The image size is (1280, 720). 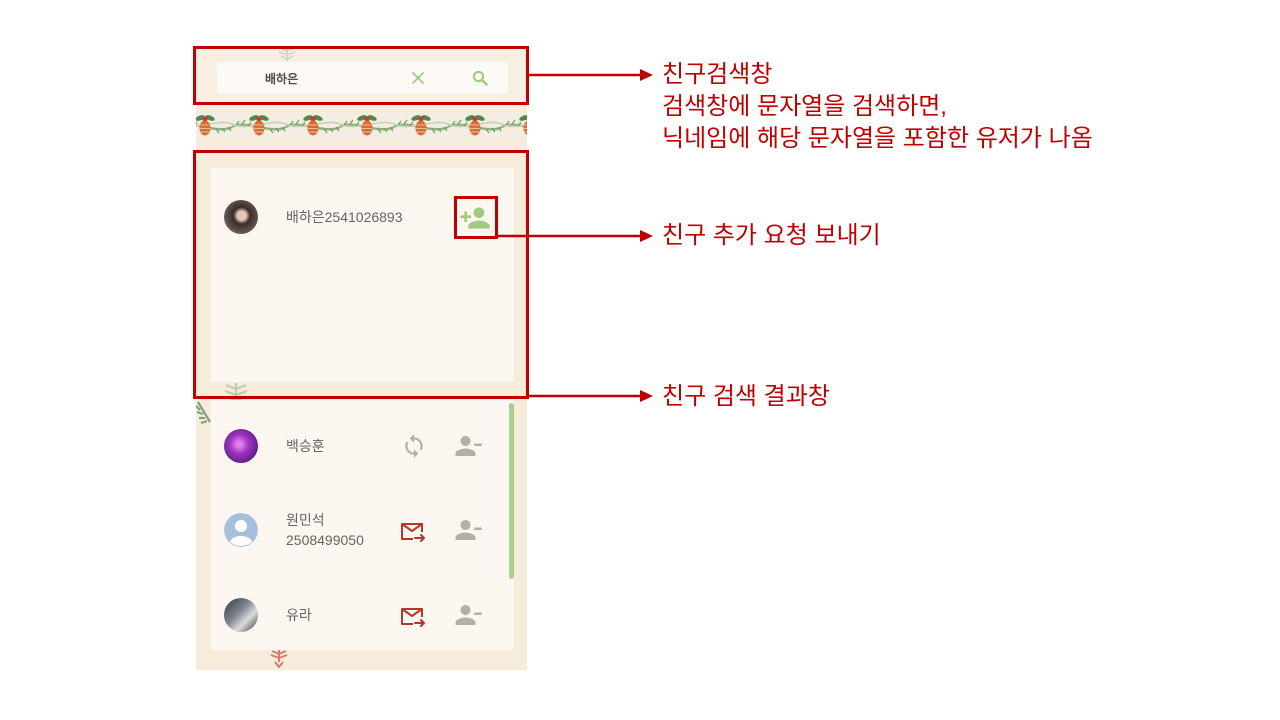 What do you see at coordinates (717, 74) in the screenshot?
I see `annotation-title: 친구검색창` at bounding box center [717, 74].